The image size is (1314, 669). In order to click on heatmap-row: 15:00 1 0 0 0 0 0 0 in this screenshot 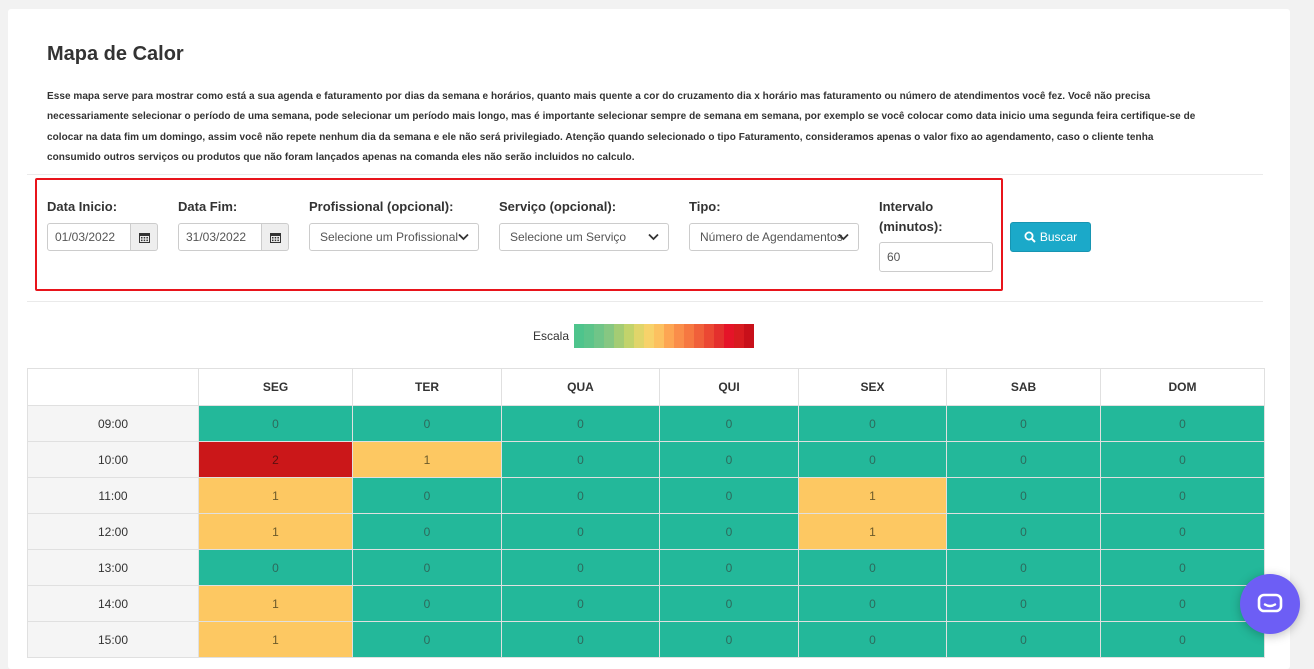, I will do `click(646, 639)`.